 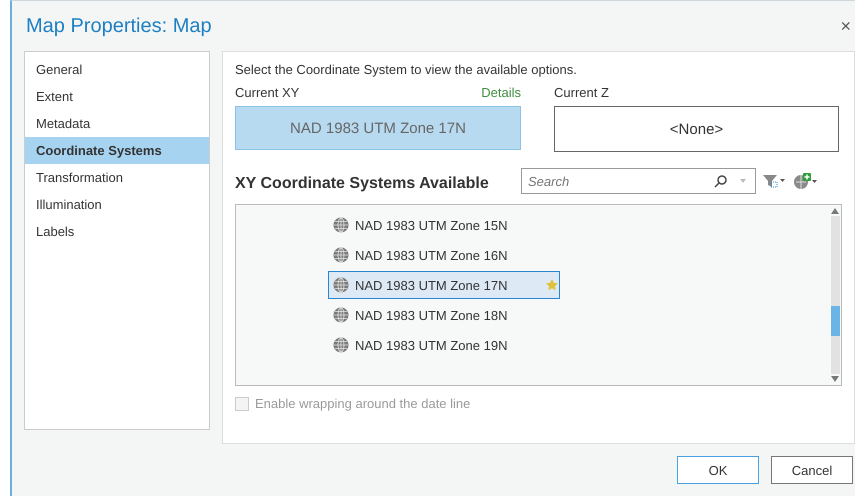 What do you see at coordinates (117, 231) in the screenshot?
I see `sidebar-item: Labels` at bounding box center [117, 231].